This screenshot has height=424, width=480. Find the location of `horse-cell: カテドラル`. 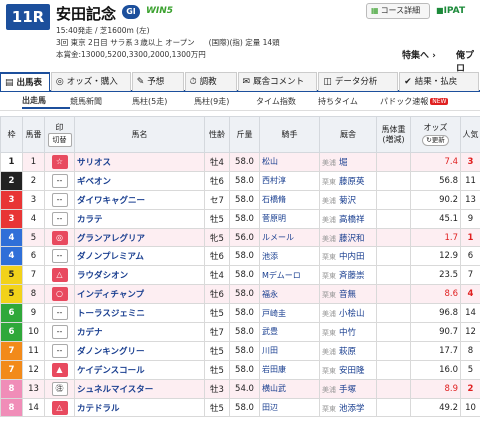

horse-cell: カテドラル is located at coordinates (139, 407).